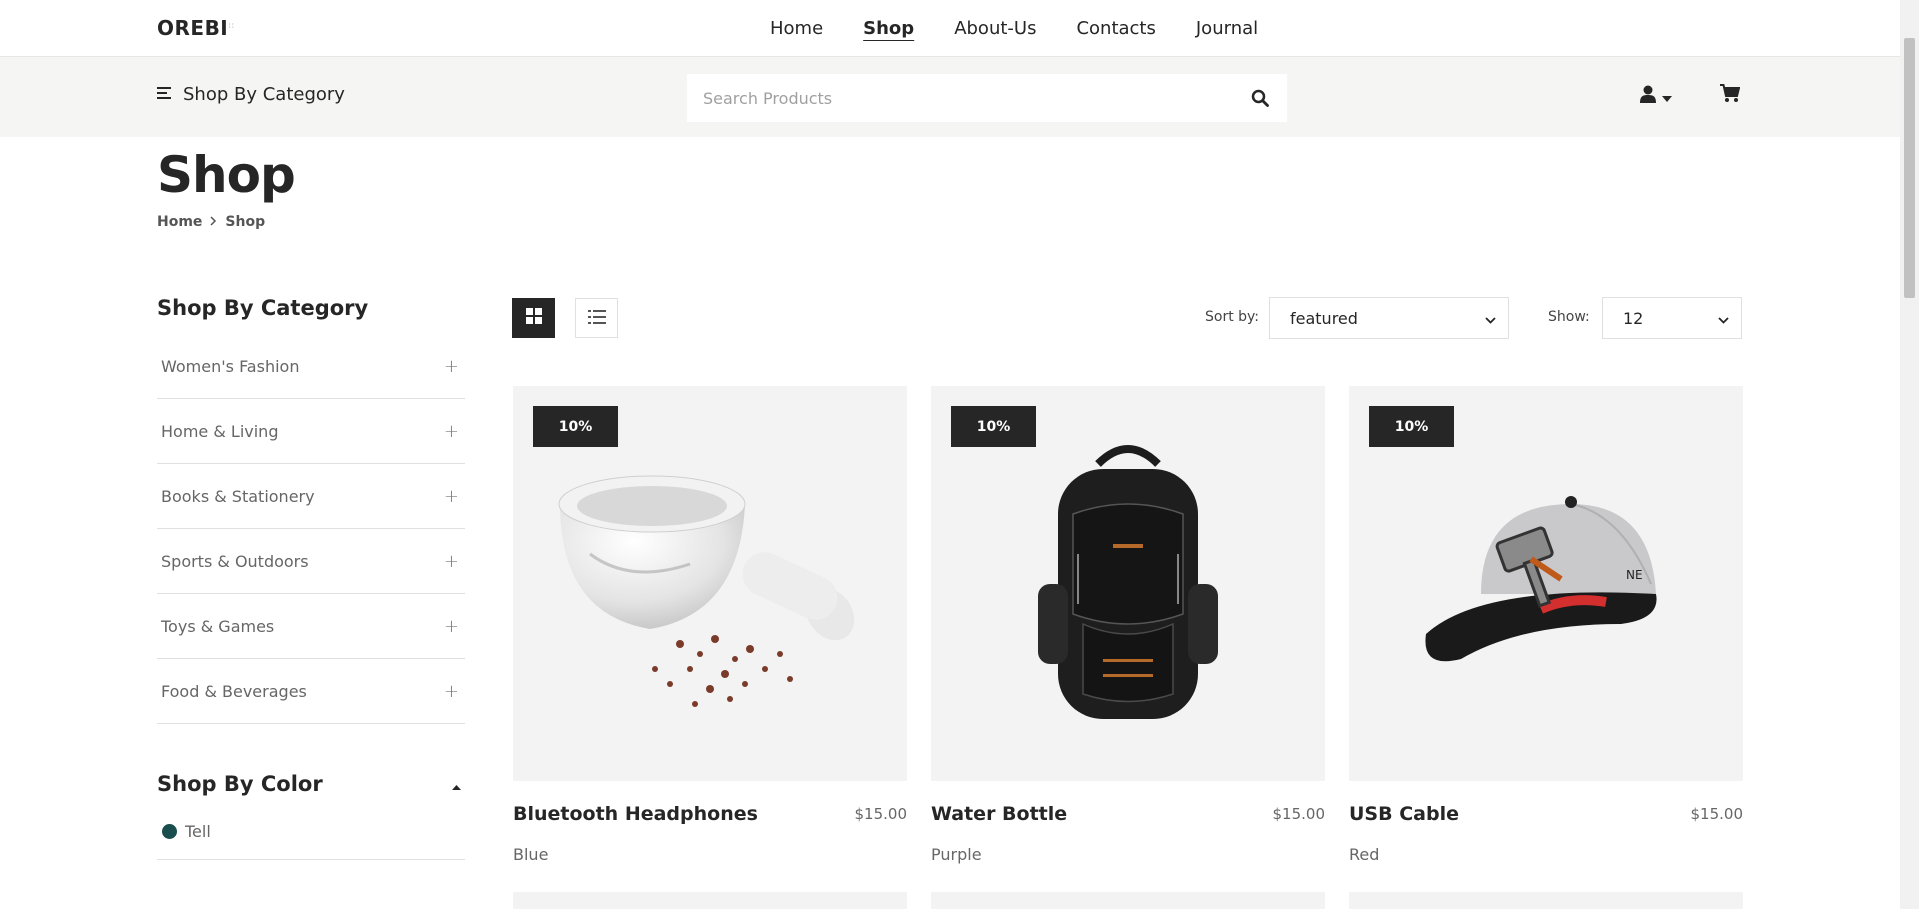 The image size is (1919, 909). I want to click on product-info-row: Bluetooth Headphones $15.00, so click(710, 814).